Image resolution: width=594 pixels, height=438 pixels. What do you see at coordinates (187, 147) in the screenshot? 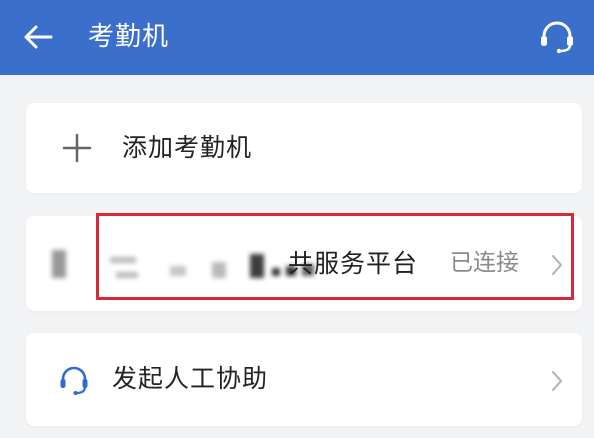
I see `add-attendance-machine-label: 添加考勤机` at bounding box center [187, 147].